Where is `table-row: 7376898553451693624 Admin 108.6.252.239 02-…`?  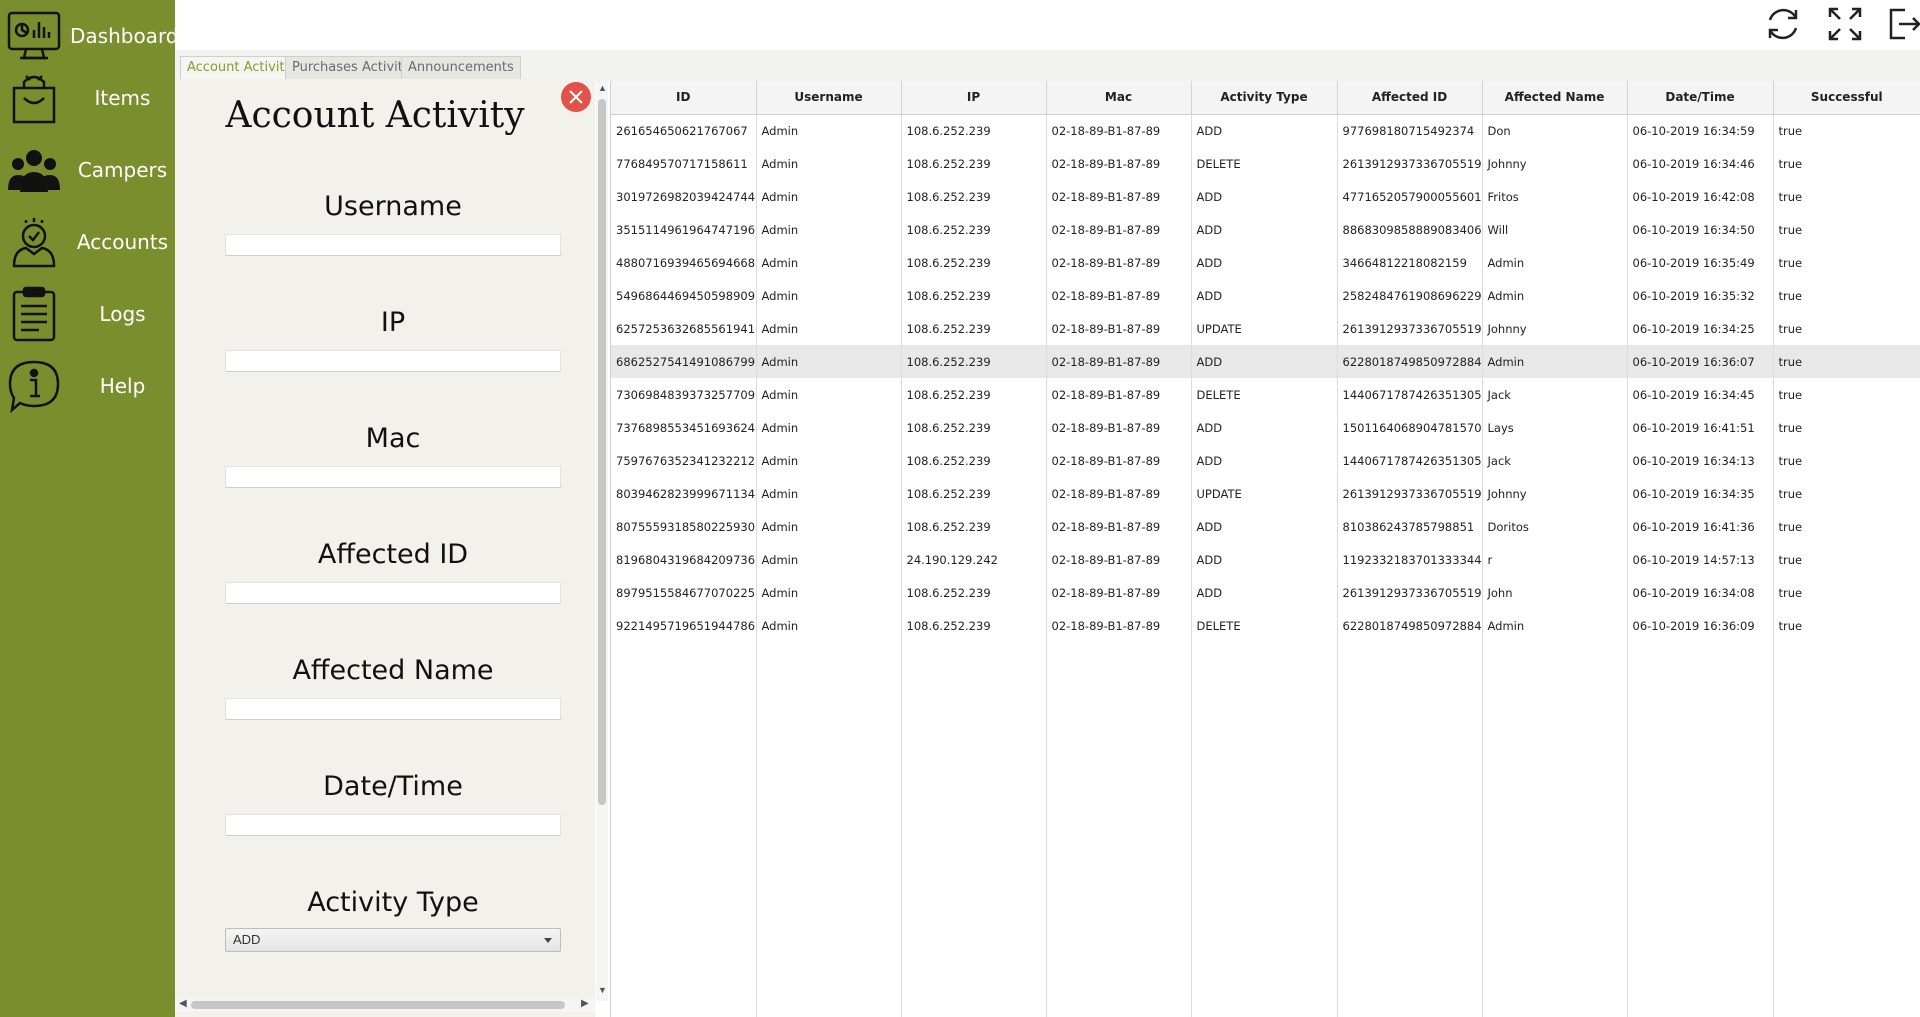 table-row: 7376898553451693624 Admin 108.6.252.239 02-… is located at coordinates (1265, 427).